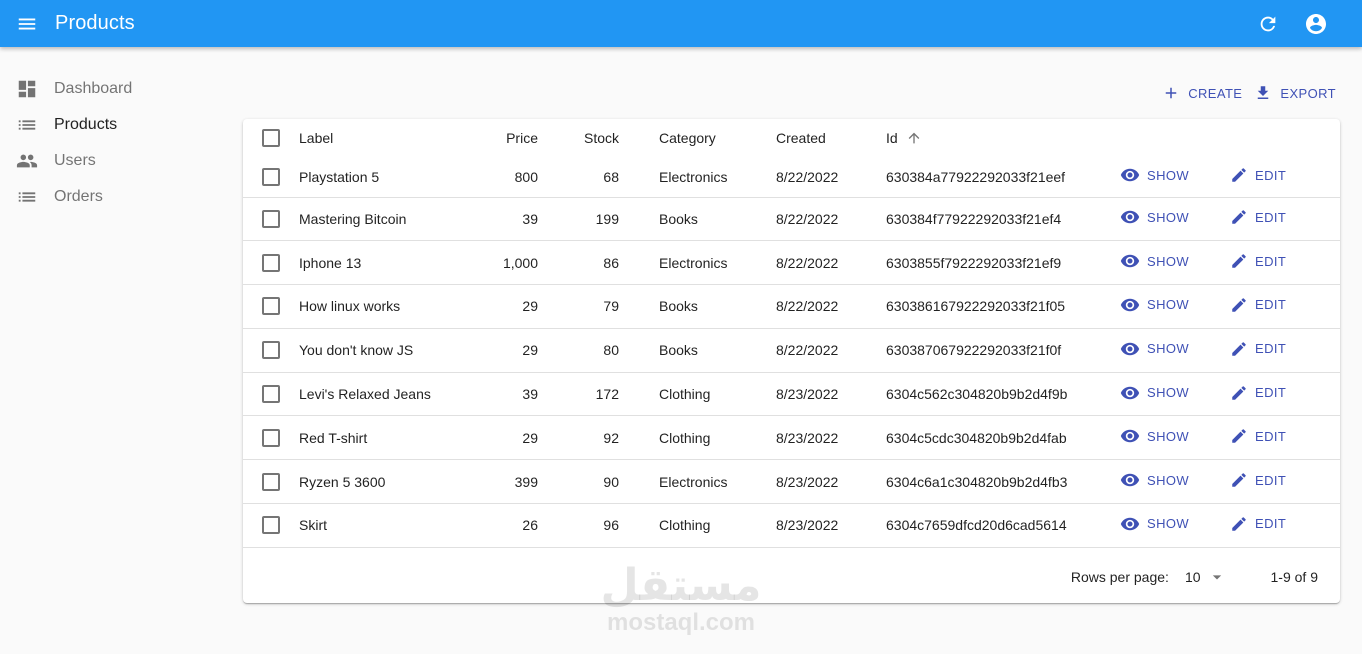 The height and width of the screenshot is (654, 1362). I want to click on sidebar: Dashboard Products Users Orders, so click(110, 143).